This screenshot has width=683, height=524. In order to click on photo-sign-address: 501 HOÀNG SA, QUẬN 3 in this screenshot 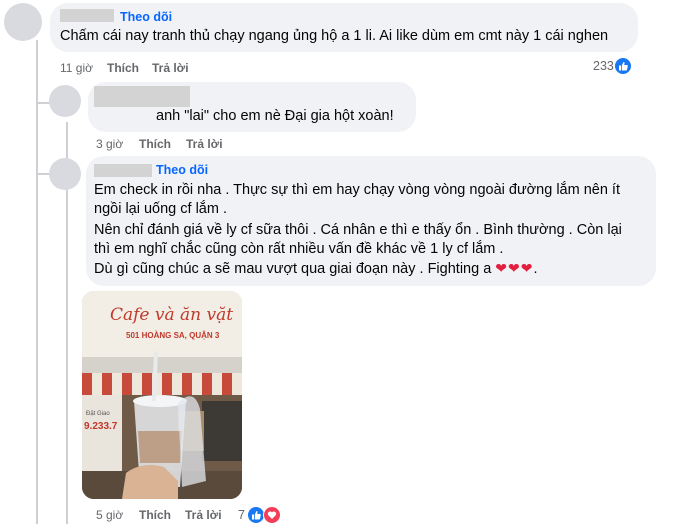, I will do `click(173, 335)`.